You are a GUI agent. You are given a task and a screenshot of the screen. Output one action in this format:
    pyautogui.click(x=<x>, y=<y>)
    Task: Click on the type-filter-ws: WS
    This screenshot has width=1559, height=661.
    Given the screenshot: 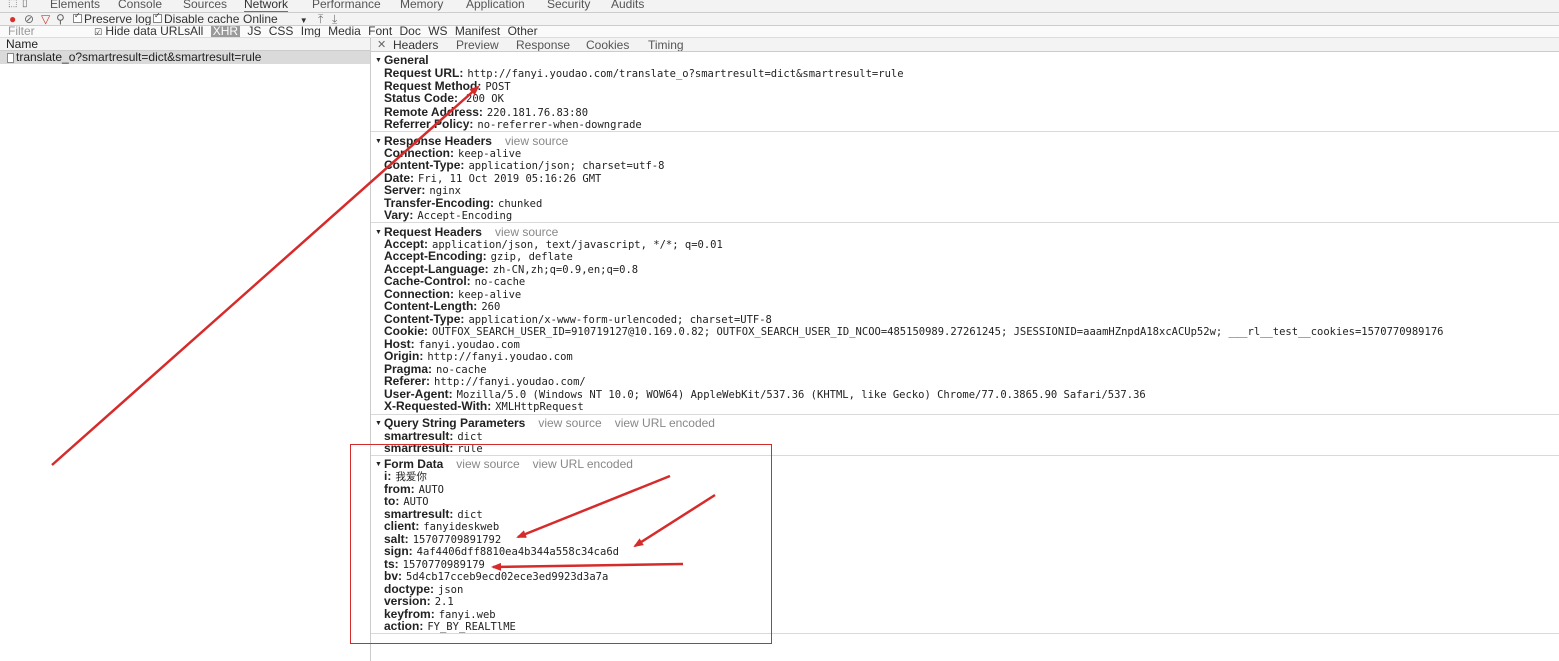 What is the action you would take?
    pyautogui.click(x=437, y=31)
    